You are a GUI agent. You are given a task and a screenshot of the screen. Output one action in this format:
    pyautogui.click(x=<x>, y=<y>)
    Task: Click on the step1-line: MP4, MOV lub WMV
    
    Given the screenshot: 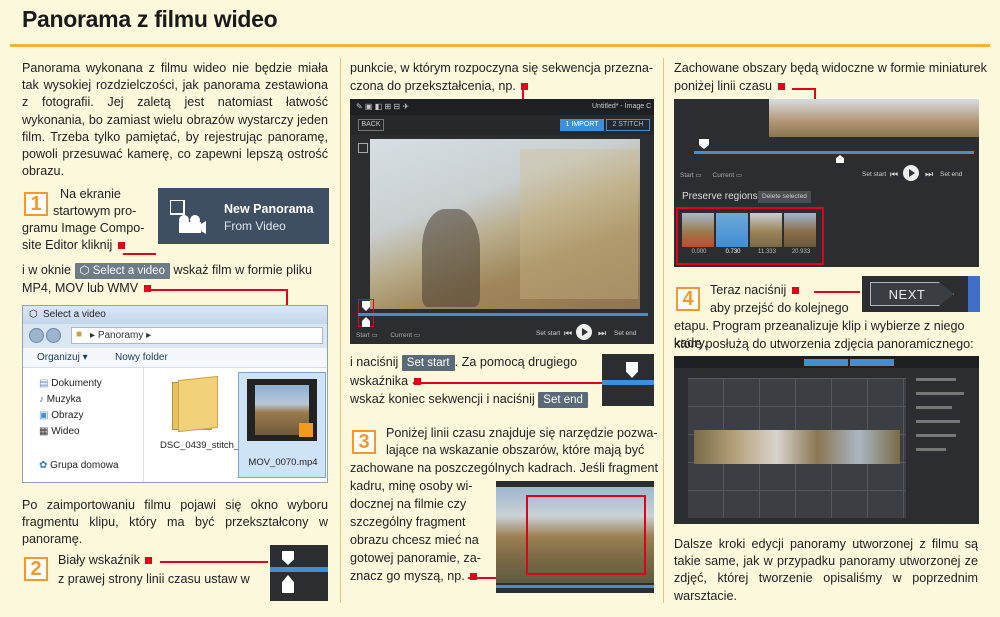 What is the action you would take?
    pyautogui.click(x=87, y=288)
    